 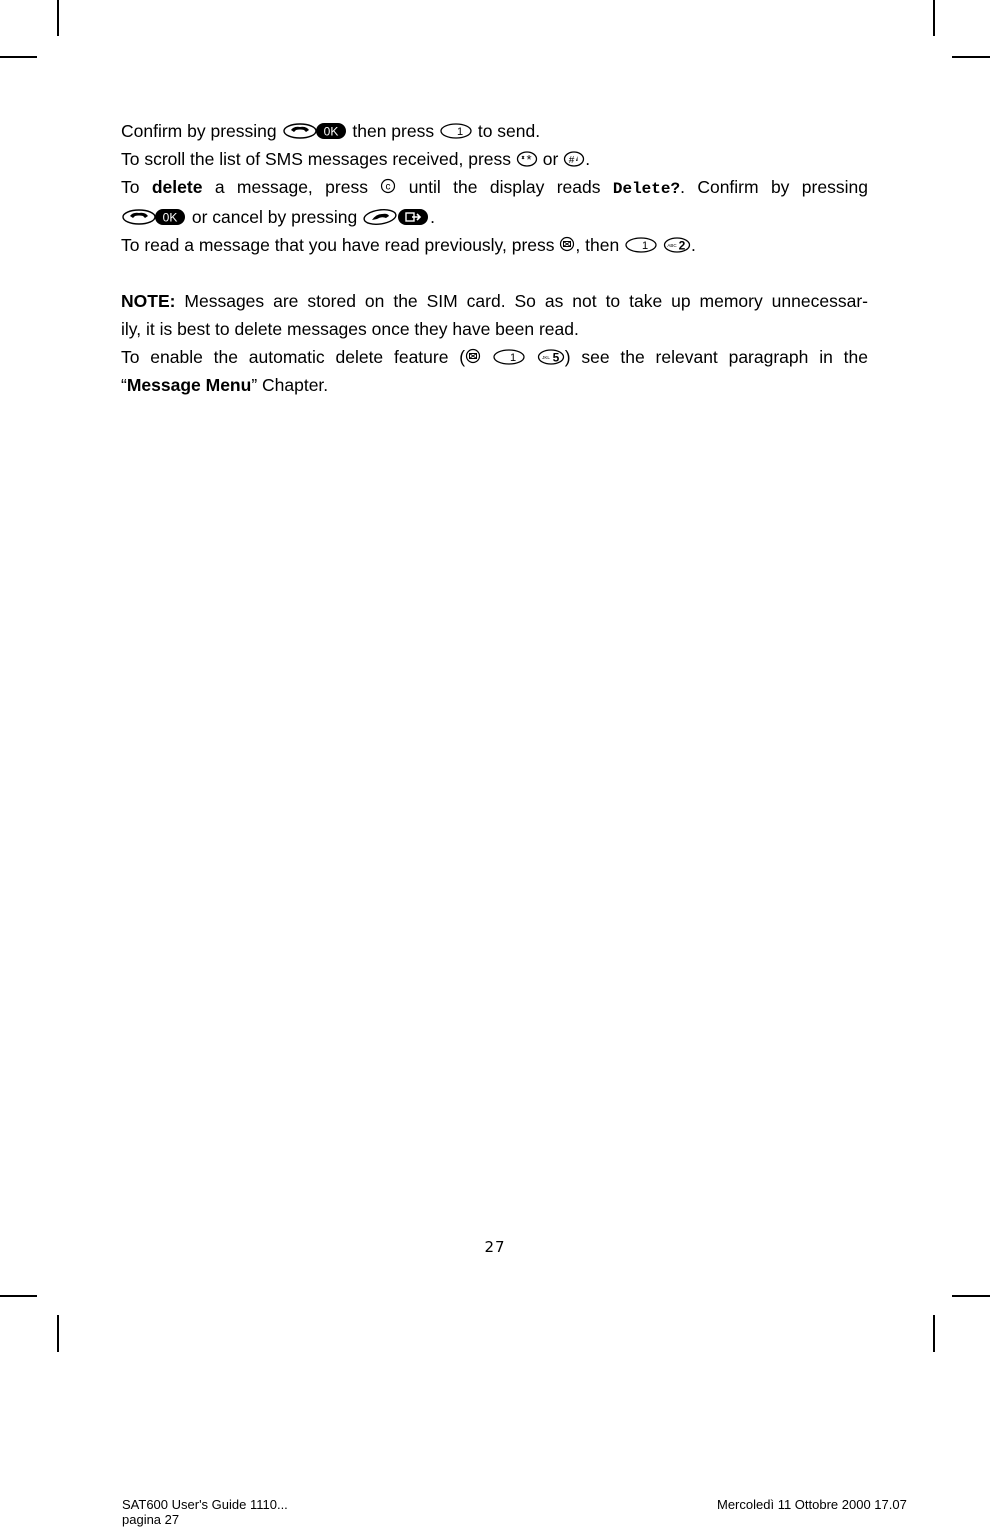 What do you see at coordinates (504, 187) in the screenshot?
I see `text: until the display reads` at bounding box center [504, 187].